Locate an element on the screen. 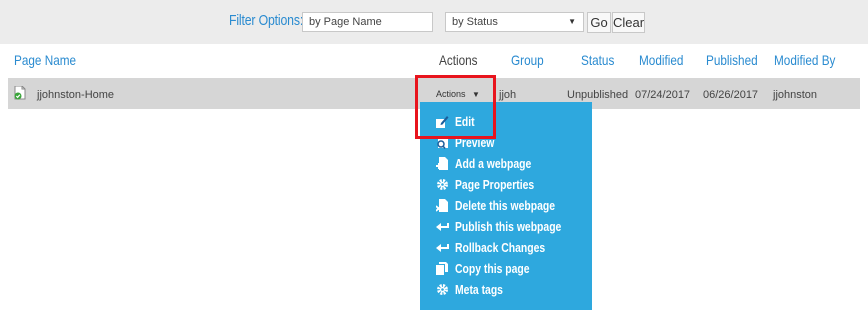 This screenshot has width=868, height=310. menu-item-delete-webpage: Delete this webpage is located at coordinates (506, 206).